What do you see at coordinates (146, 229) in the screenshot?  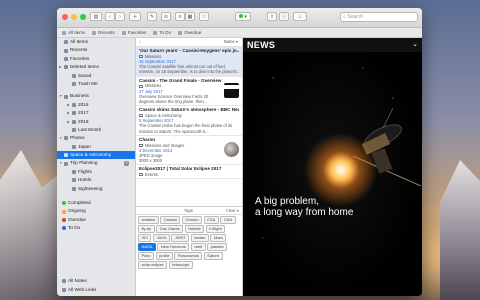 I see `tag-chip: fly-by` at bounding box center [146, 229].